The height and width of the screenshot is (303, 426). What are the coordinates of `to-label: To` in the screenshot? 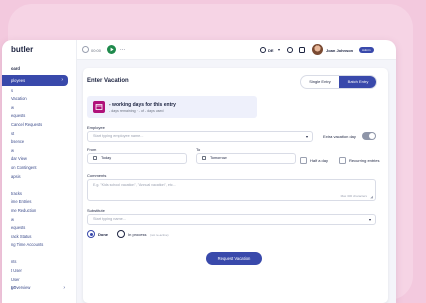 It's located at (198, 149).